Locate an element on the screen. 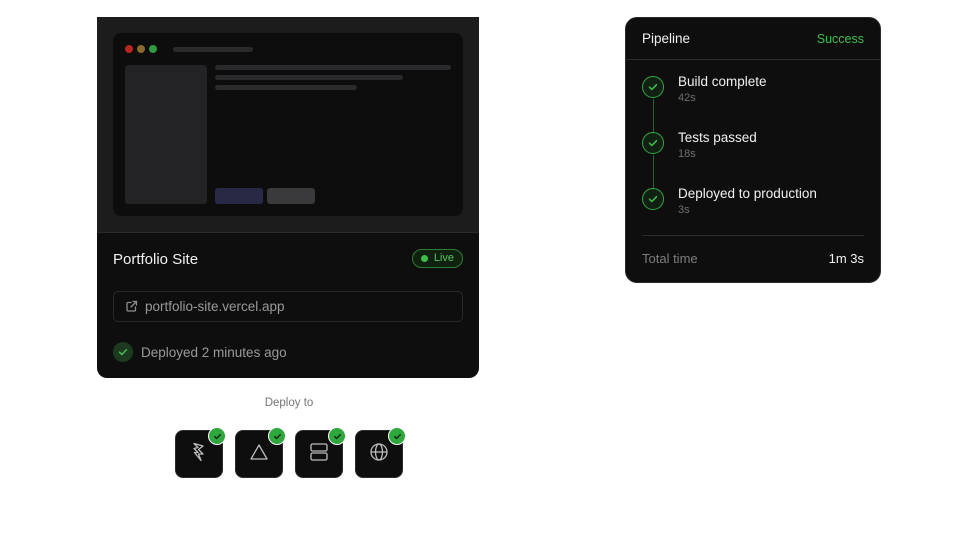 The height and width of the screenshot is (552, 971). globe-icon is located at coordinates (379, 454).